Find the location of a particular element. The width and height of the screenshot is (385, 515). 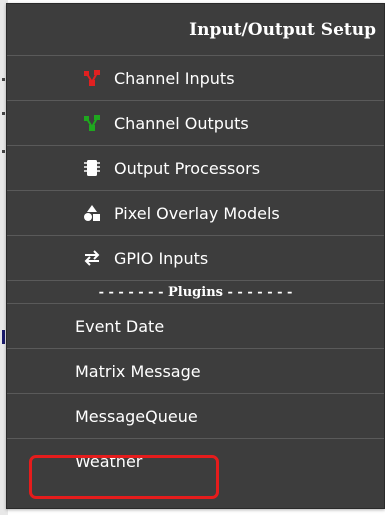

menu-item-messagequeue: MessageQueue is located at coordinates (195, 416).